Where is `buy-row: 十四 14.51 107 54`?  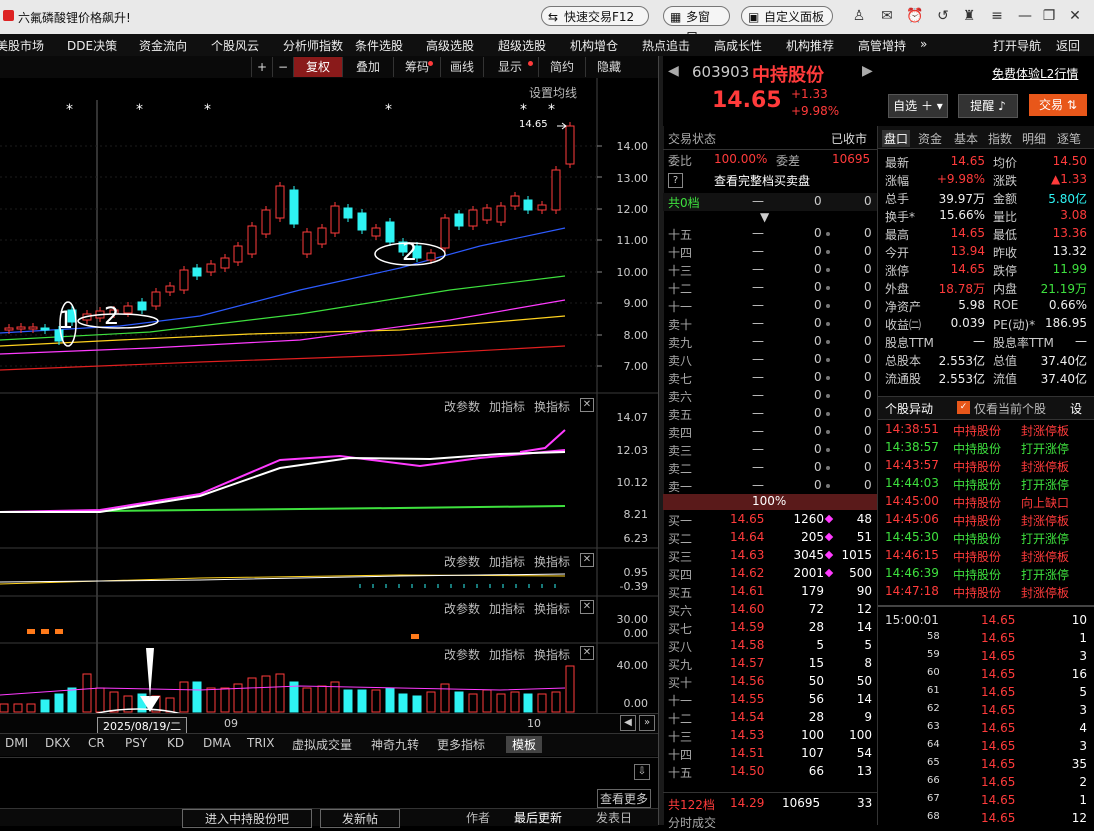
buy-row: 十四 14.51 107 54 is located at coordinates (770, 754).